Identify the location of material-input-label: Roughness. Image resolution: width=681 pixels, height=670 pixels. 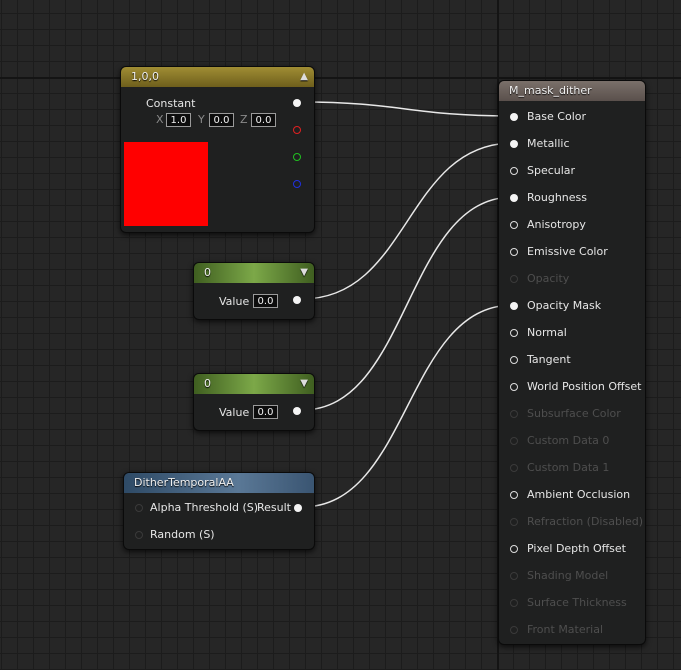
(557, 197).